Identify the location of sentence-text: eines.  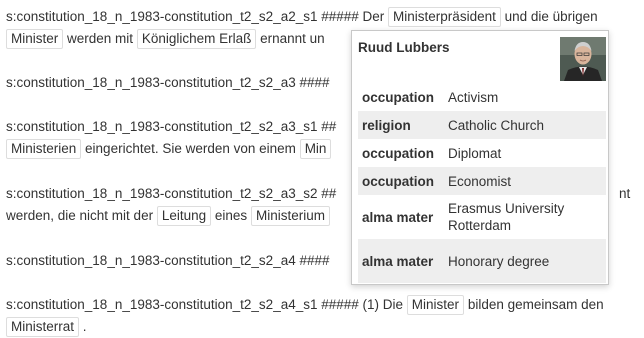
(231, 215).